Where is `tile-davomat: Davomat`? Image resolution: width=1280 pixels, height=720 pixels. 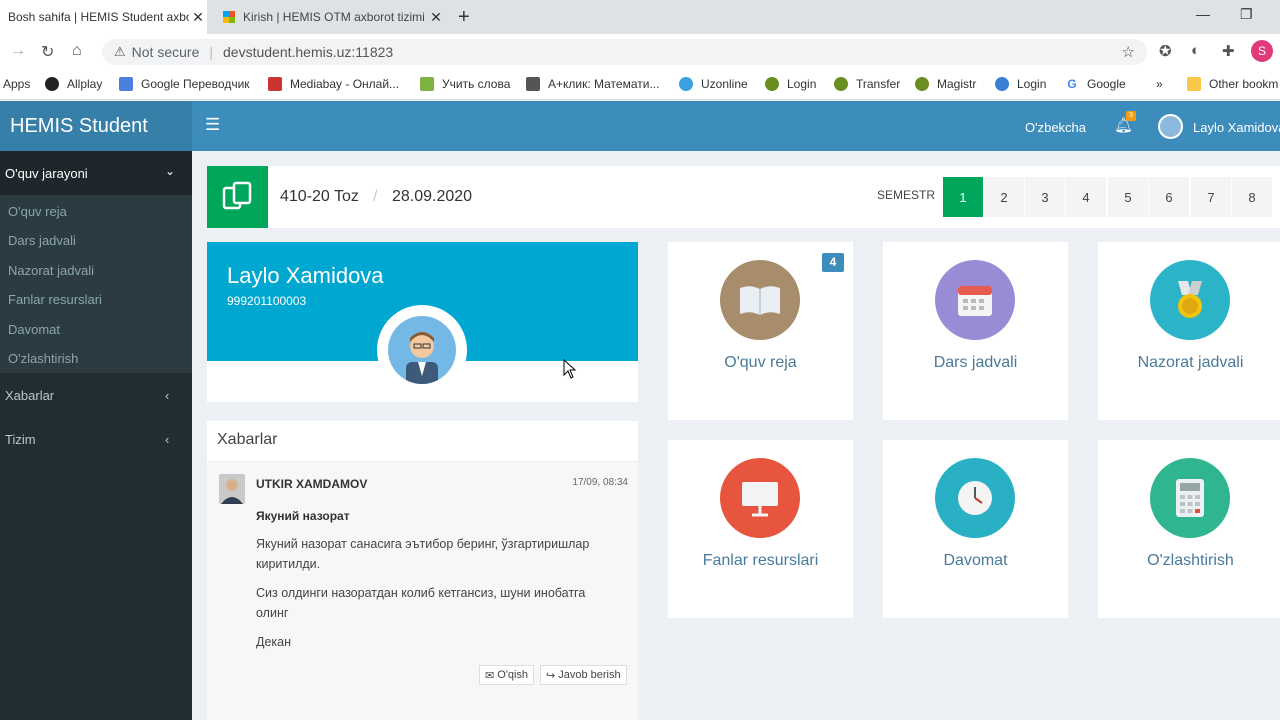 tile-davomat: Davomat is located at coordinates (975, 529).